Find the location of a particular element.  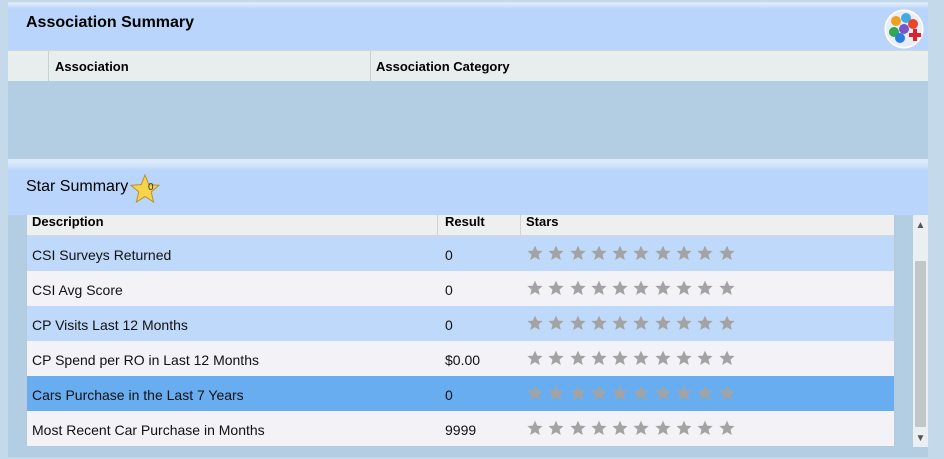

row-result: 9999 is located at coordinates (461, 430).